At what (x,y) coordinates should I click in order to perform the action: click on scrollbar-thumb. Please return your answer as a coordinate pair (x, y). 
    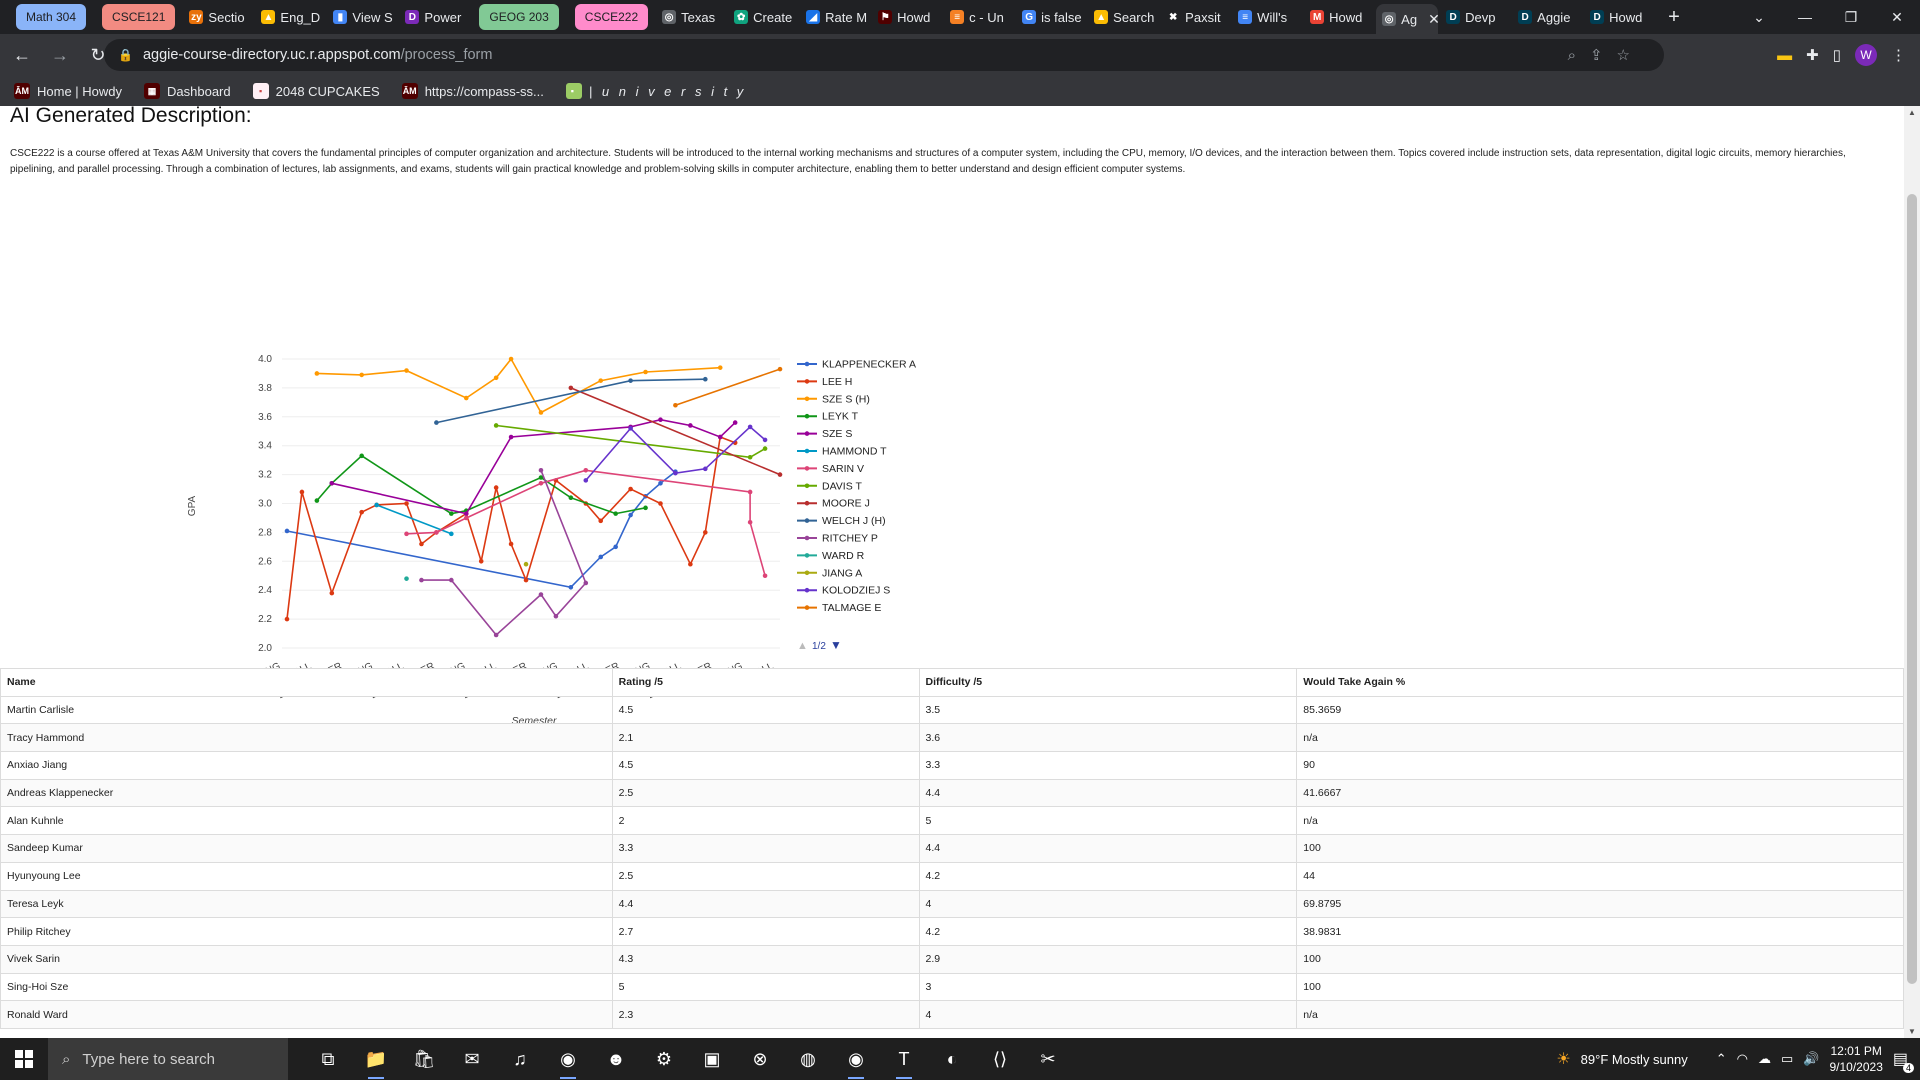
    Looking at the image, I should click on (1912, 589).